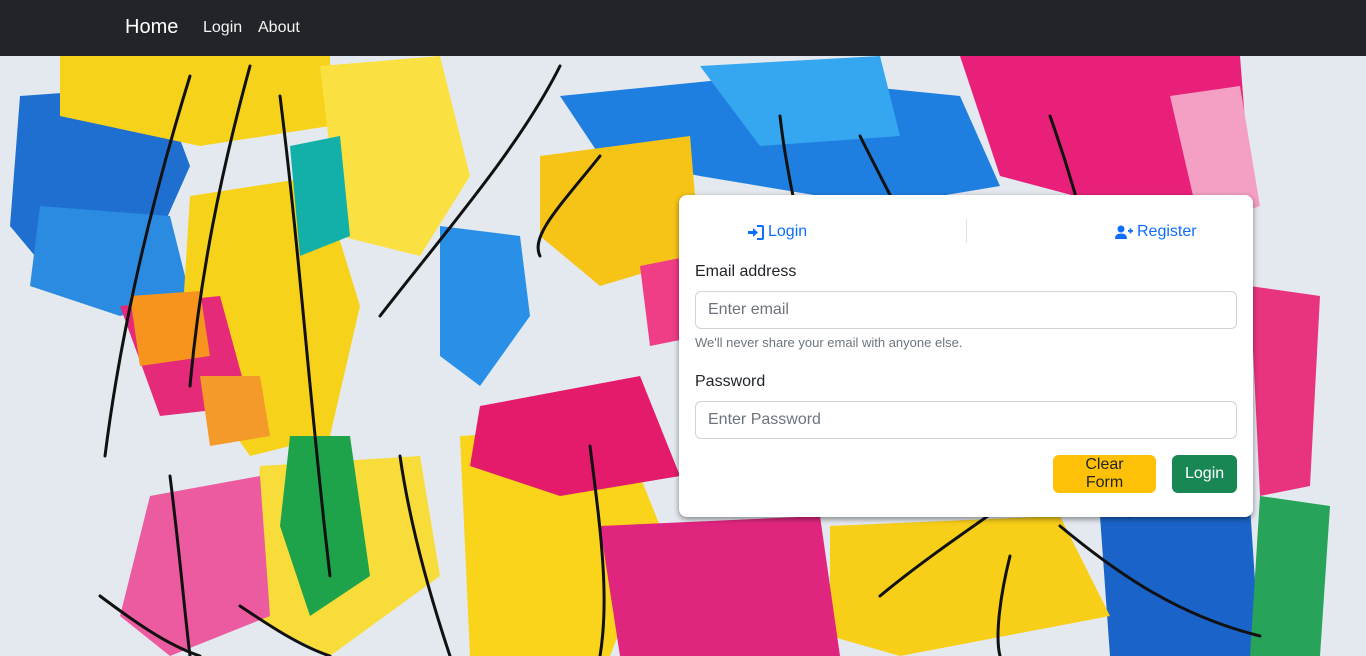 This screenshot has height=656, width=1366. I want to click on nav-brand-home: Home, so click(151, 27).